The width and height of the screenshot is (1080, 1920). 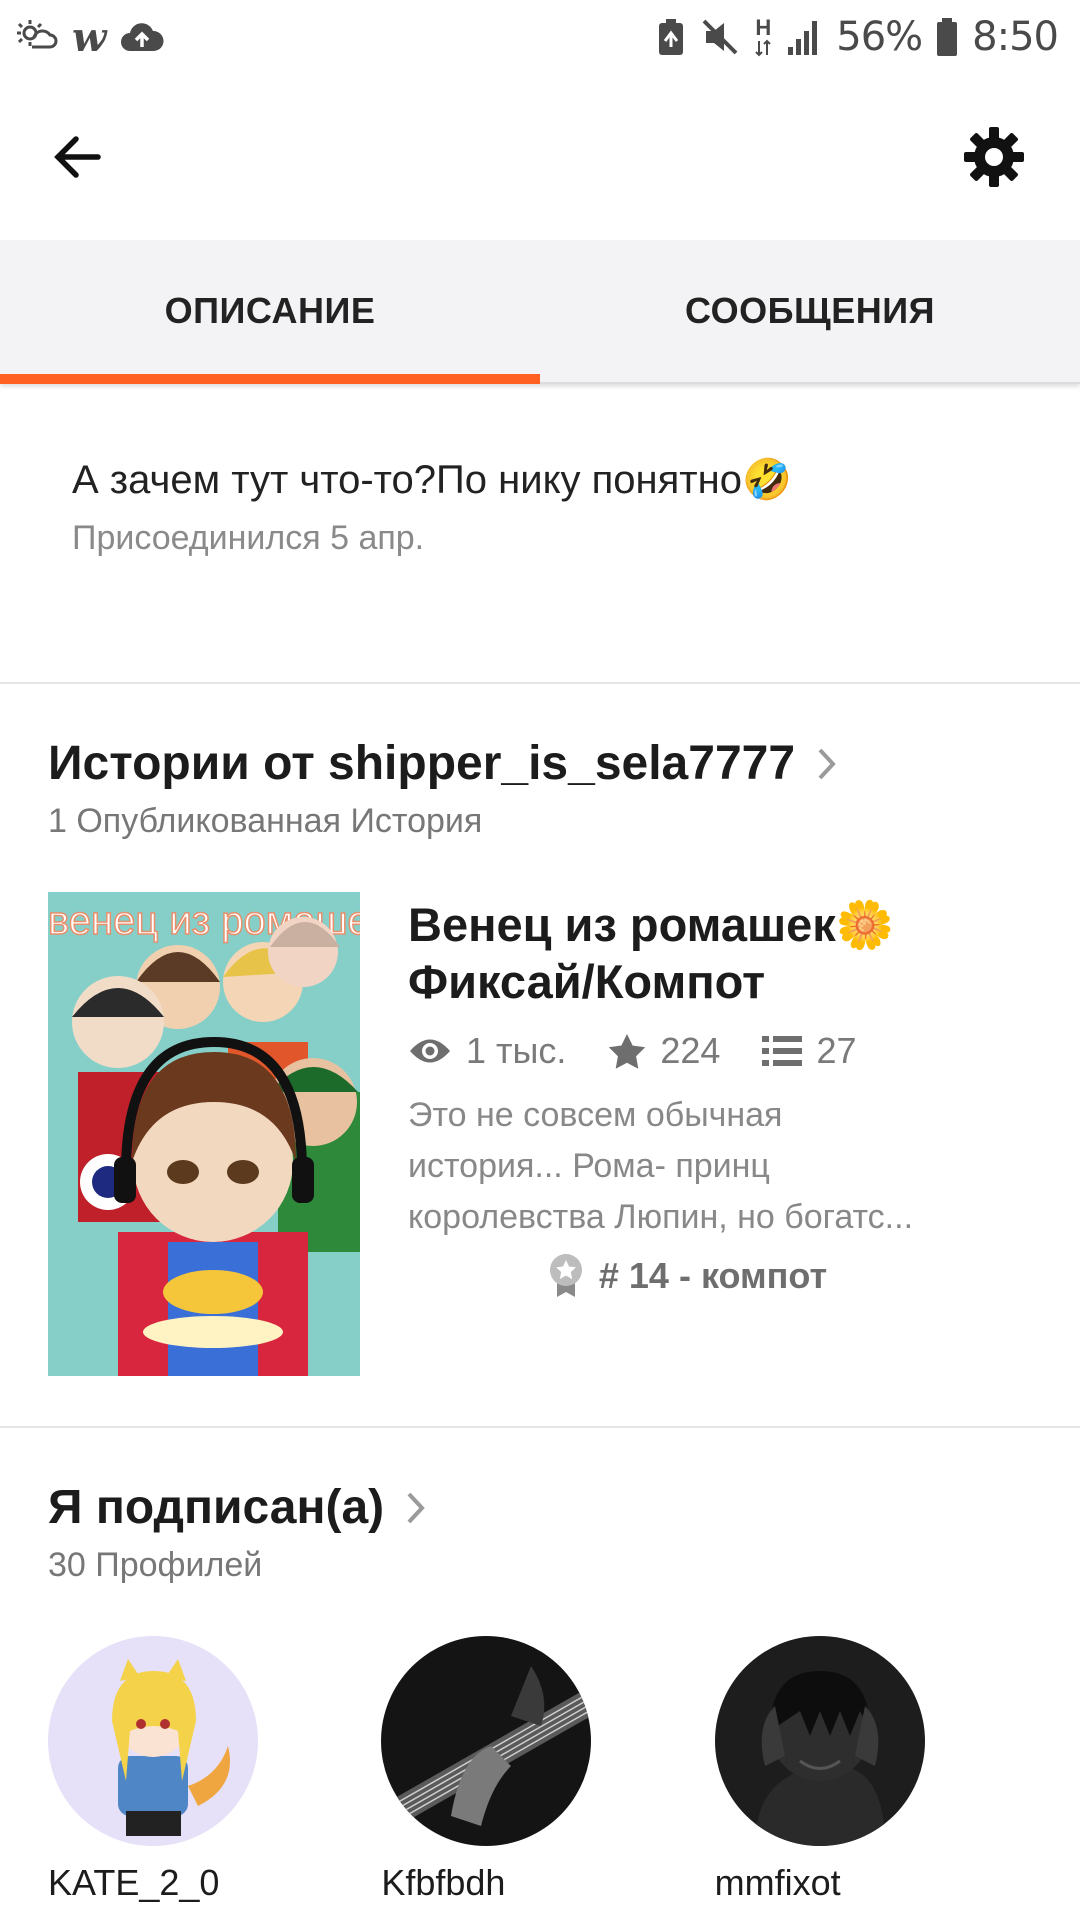 I want to click on views-stat: 1 тыс., so click(x=487, y=1051).